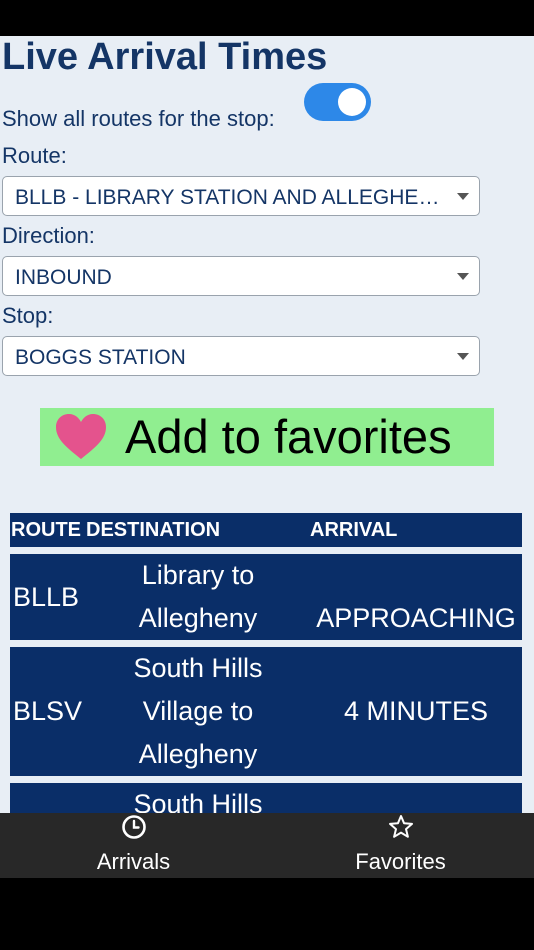 The image size is (534, 950). I want to click on stop-label: Stop:, so click(28, 315).